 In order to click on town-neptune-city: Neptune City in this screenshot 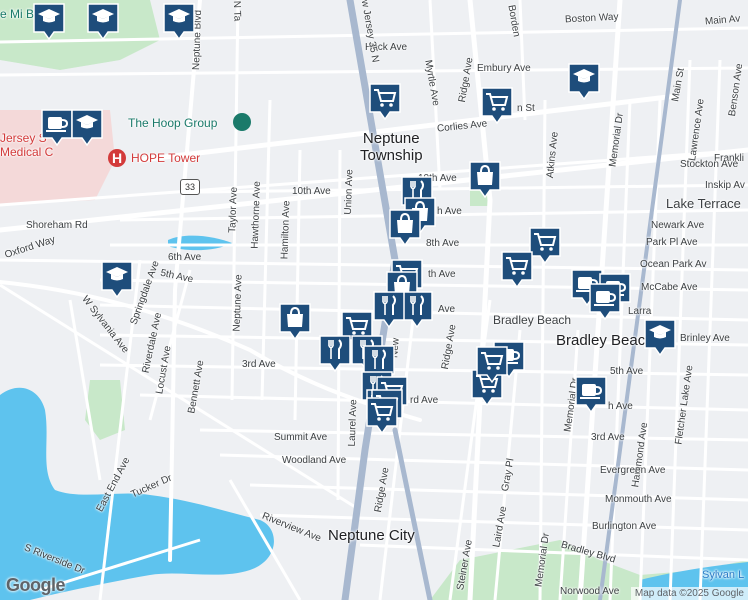, I will do `click(371, 535)`.